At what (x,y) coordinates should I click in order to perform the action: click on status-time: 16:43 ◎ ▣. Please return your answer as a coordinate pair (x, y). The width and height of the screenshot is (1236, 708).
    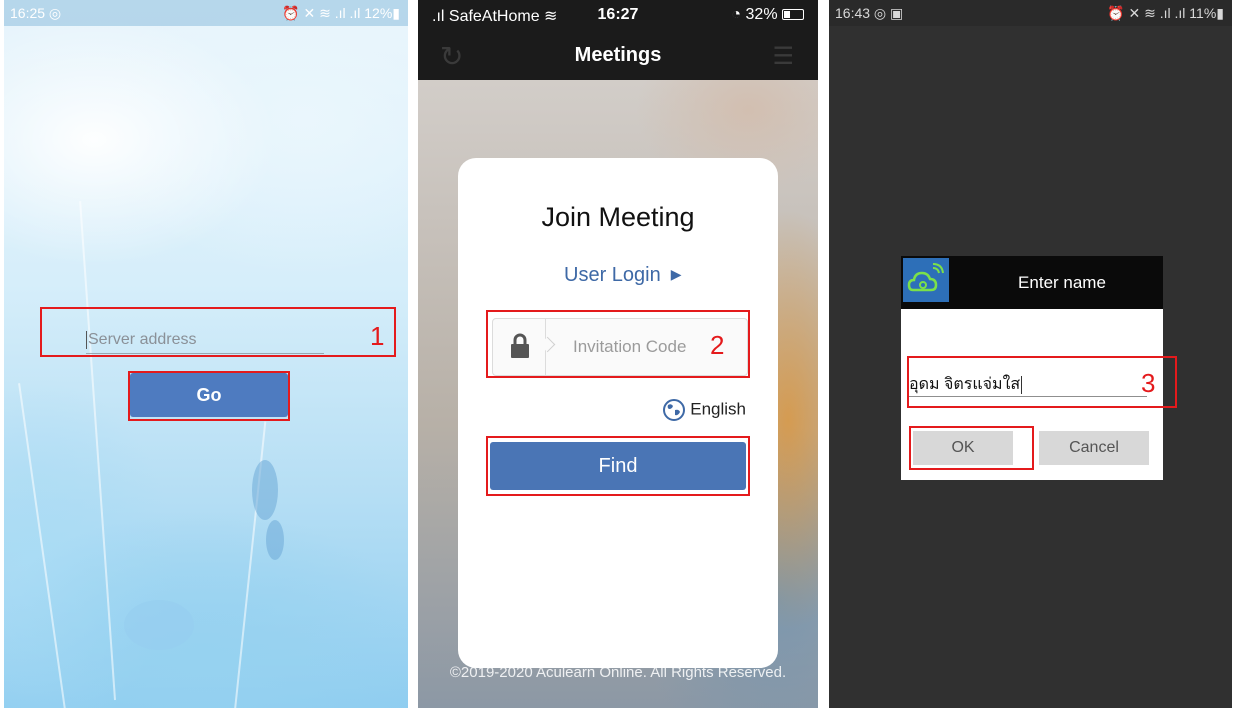
    Looking at the image, I should click on (869, 13).